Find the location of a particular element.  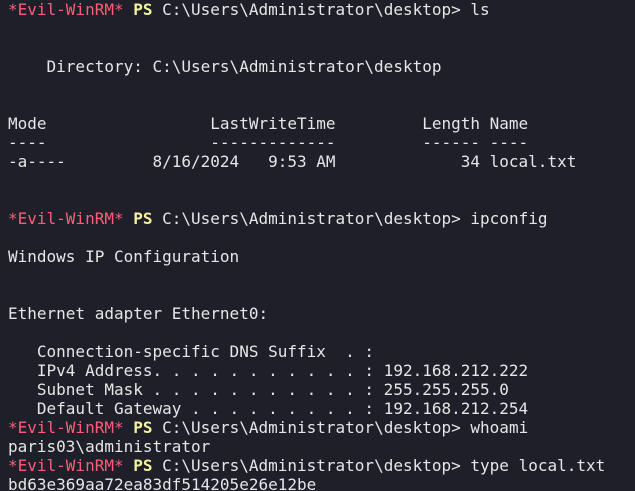

output-line: bd63e369aa72ea83df514205e26e12be is located at coordinates (162, 483).